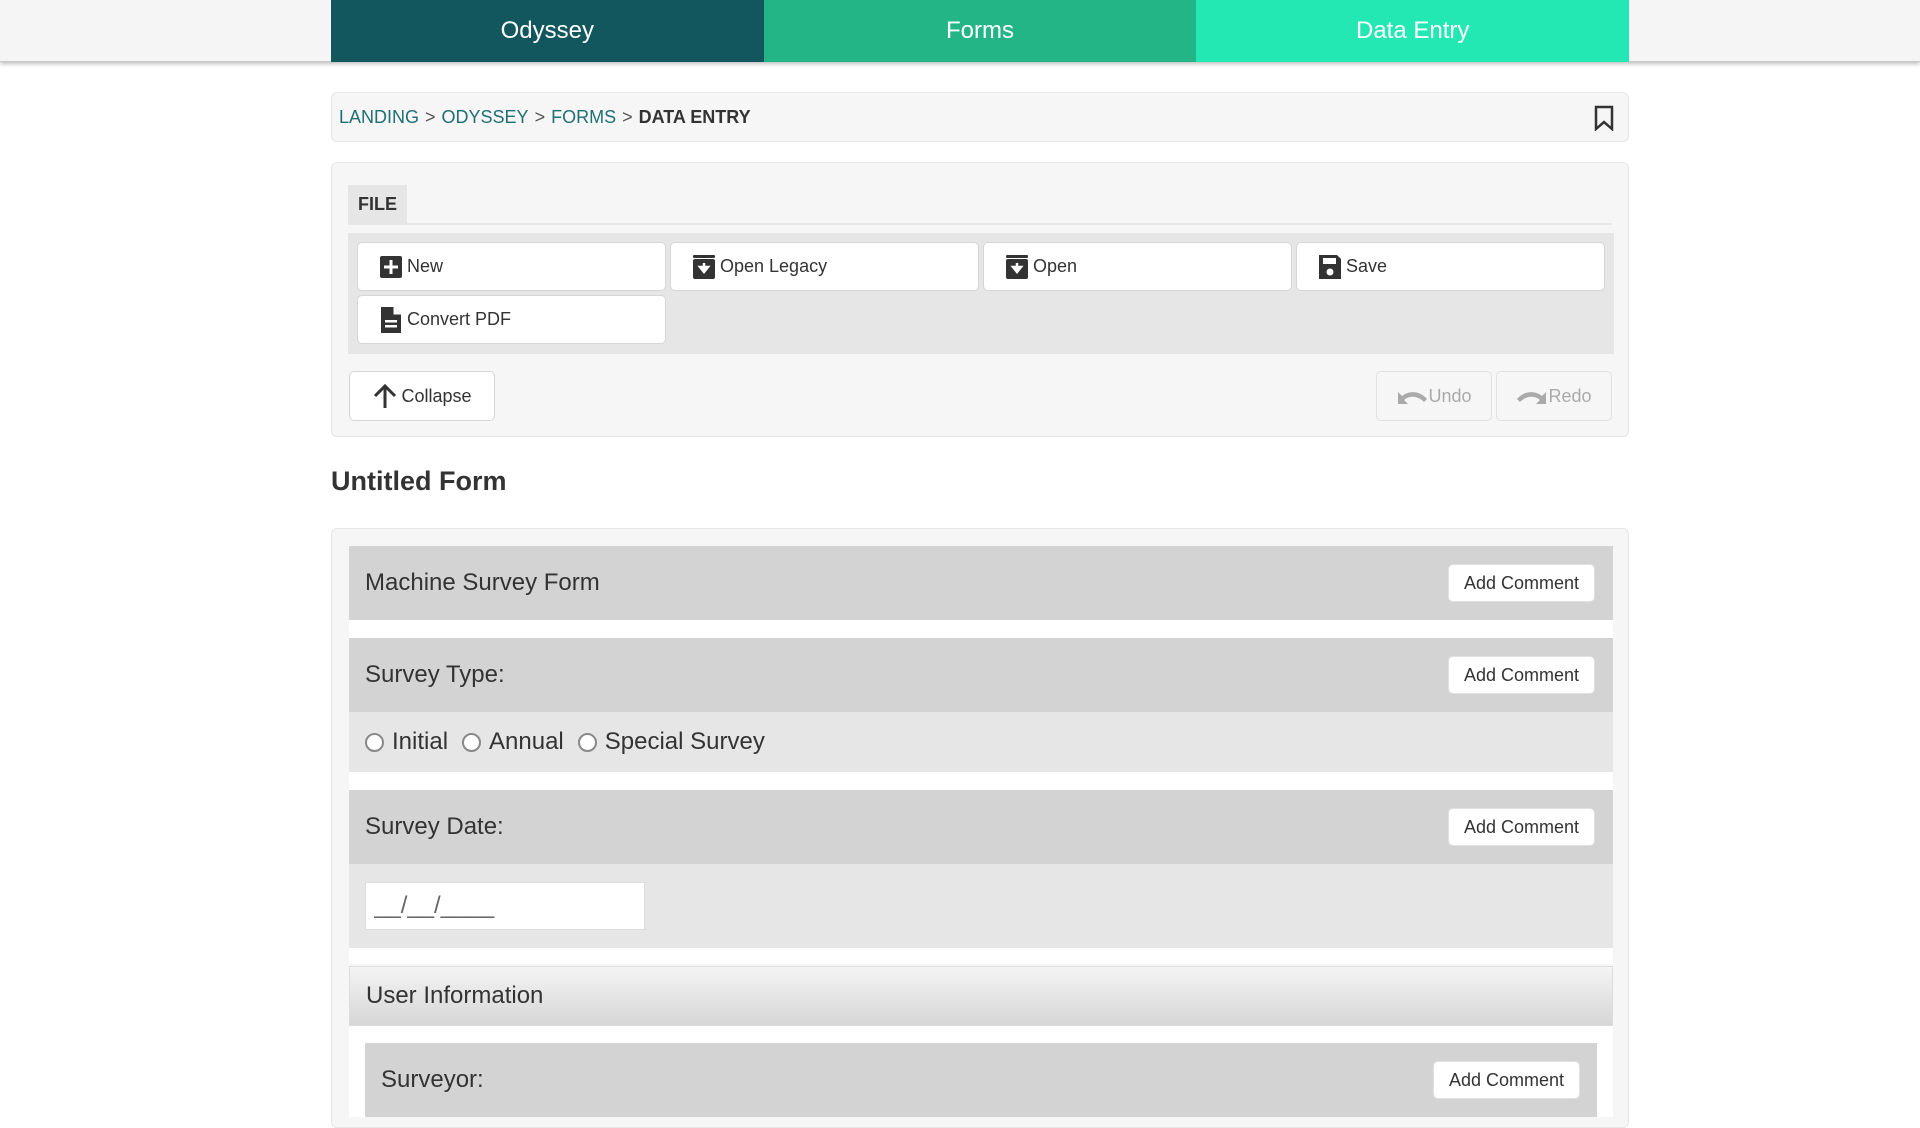  I want to click on redo-button: Redo, so click(1554, 396).